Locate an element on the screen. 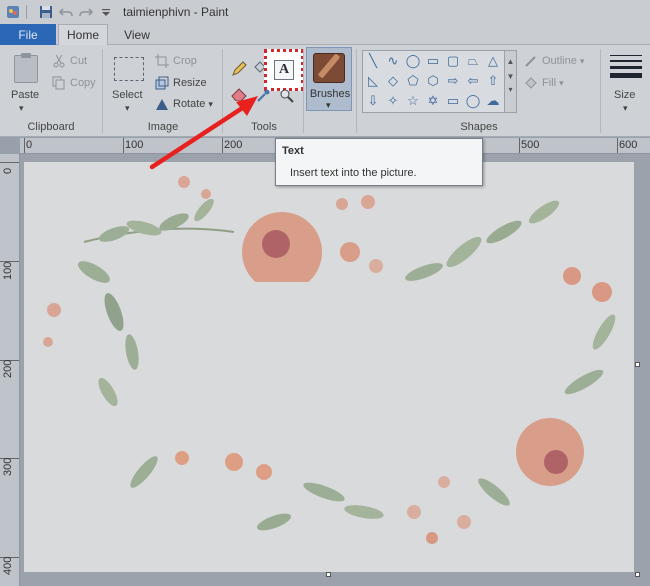 Image resolution: width=650 pixels, height=586 pixels. copy-button: Copy is located at coordinates (74, 83).